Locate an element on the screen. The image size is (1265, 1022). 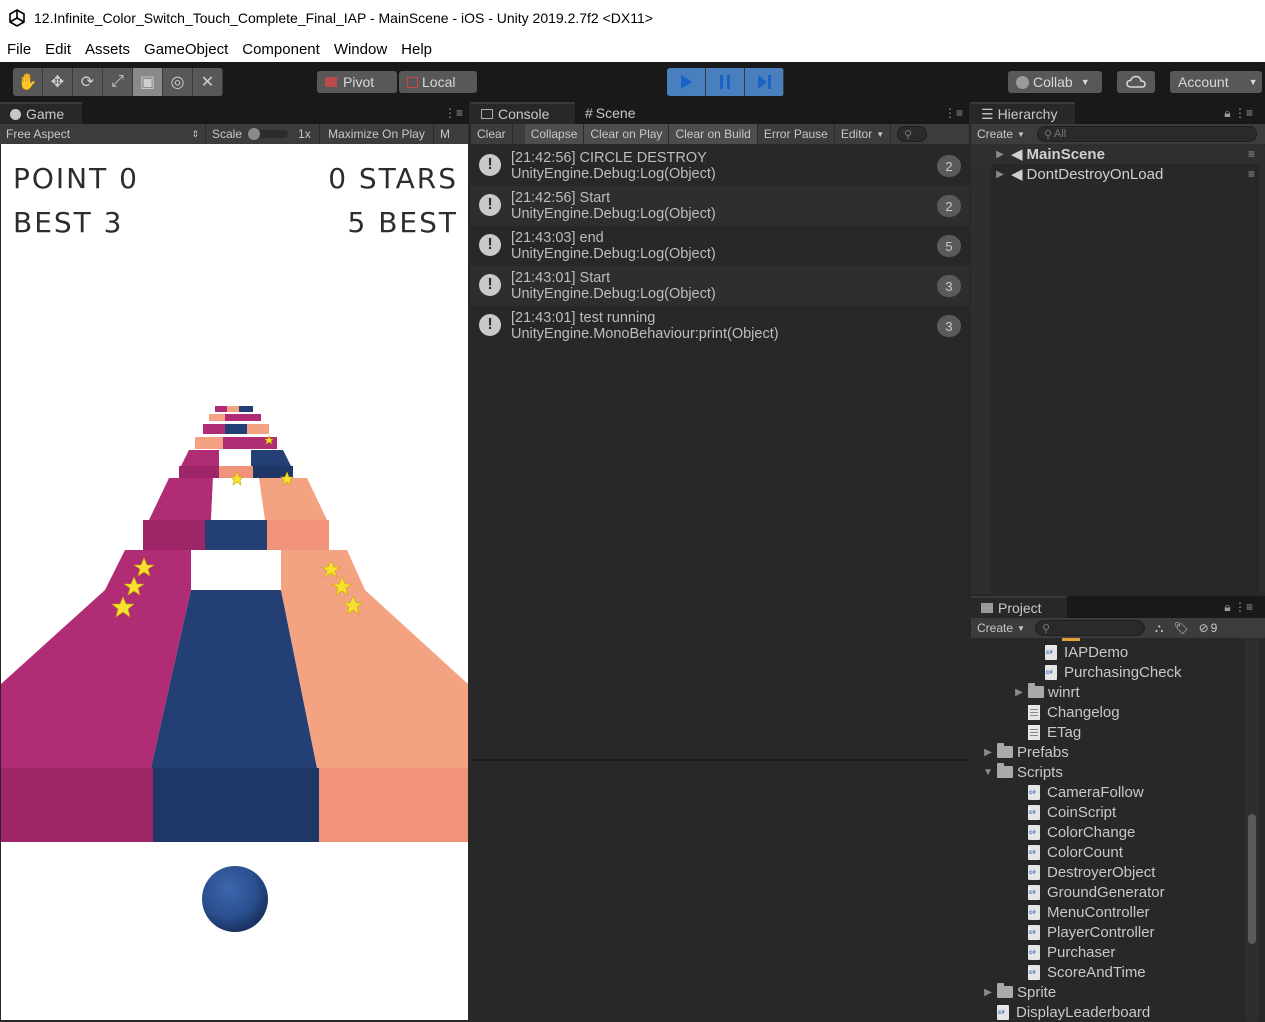
project-item: GroundGenerator is located at coordinates (1096, 892).